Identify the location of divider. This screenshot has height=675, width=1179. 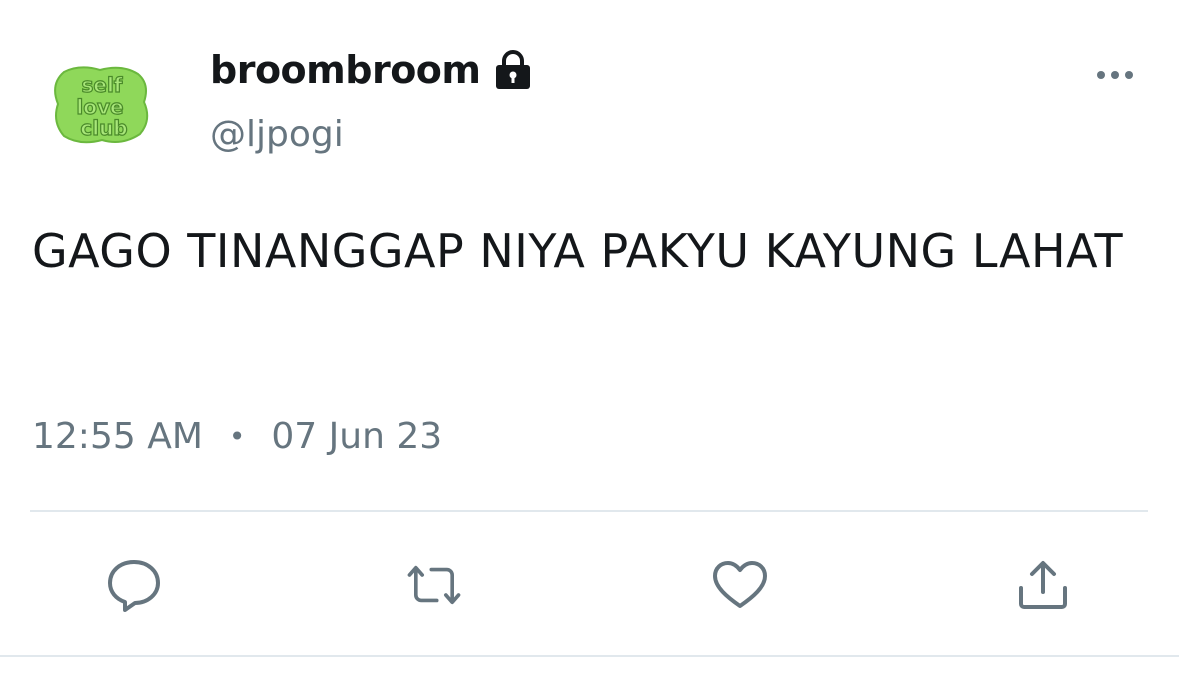
(589, 511).